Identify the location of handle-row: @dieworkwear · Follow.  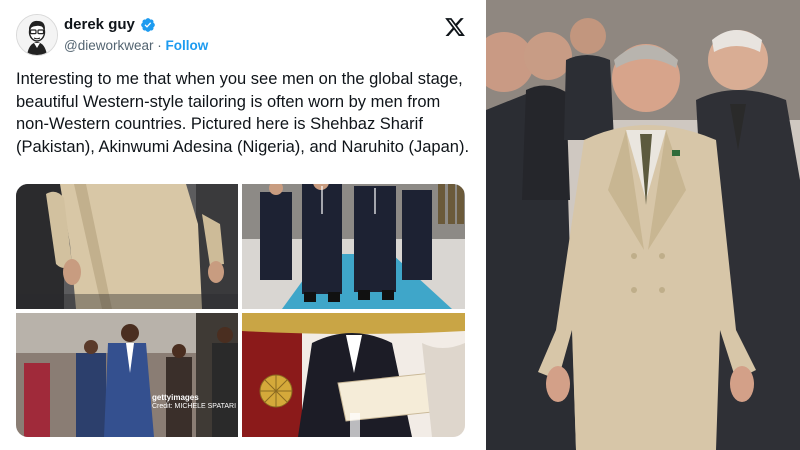
(136, 45).